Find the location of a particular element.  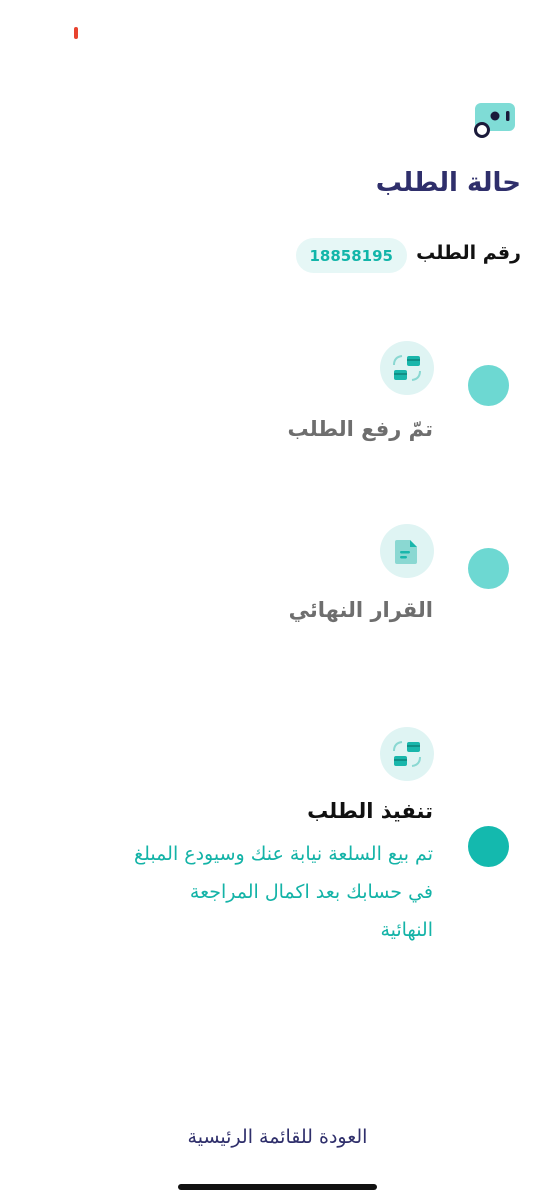

order-number-label: رقم الطلب is located at coordinates (468, 253).